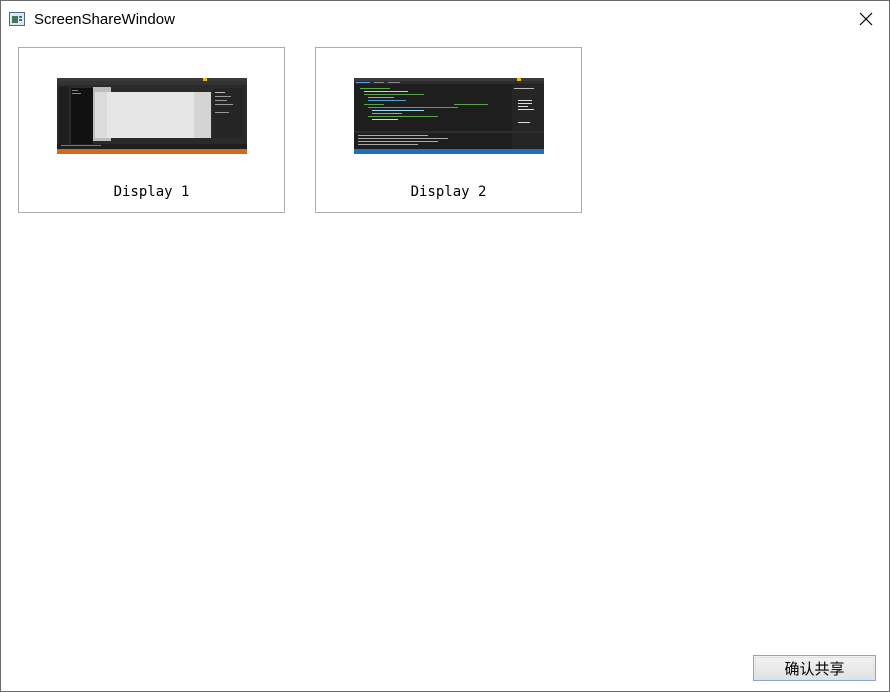 The image size is (890, 692). I want to click on app-icon, so click(17, 19).